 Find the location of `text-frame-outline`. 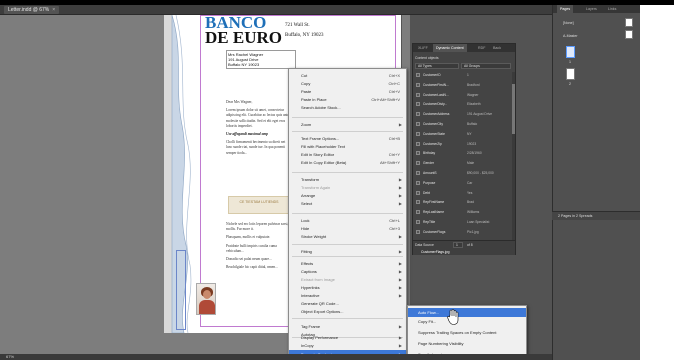

text-frame-outline is located at coordinates (181, 290).